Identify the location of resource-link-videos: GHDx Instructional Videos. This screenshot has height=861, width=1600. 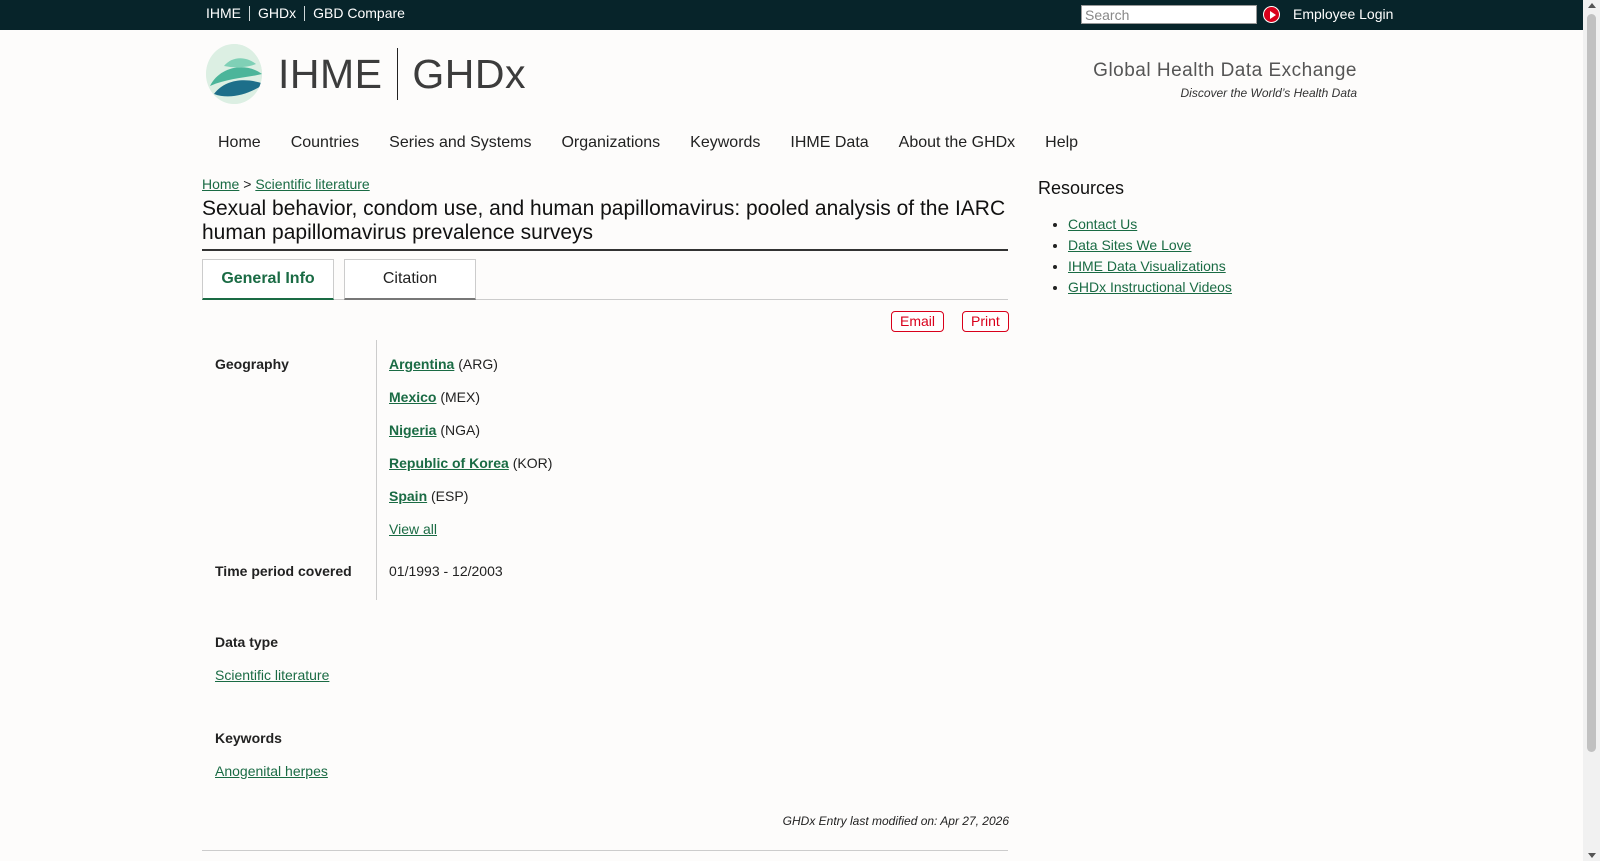
(1150, 287).